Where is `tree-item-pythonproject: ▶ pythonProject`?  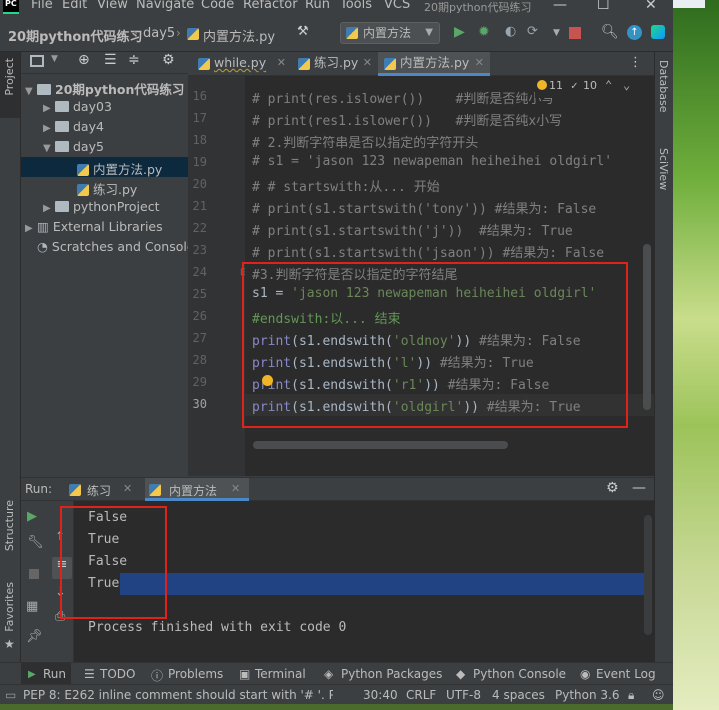
tree-item-pythonproject: ▶ pythonProject is located at coordinates (101, 206).